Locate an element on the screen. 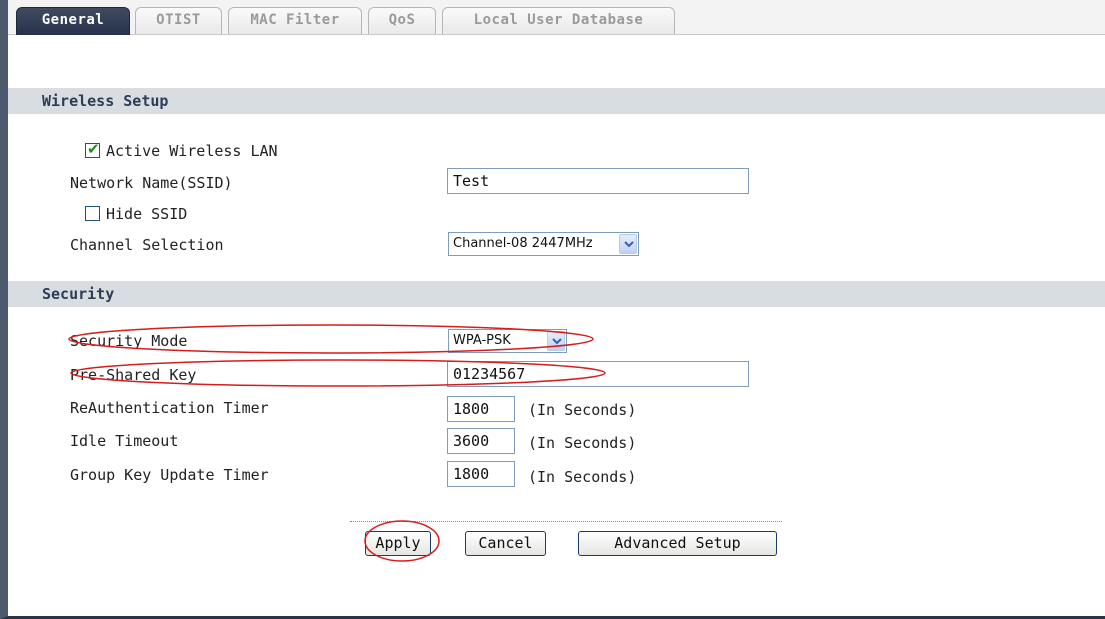 The image size is (1105, 619). channel-selection-label: Channel Selection is located at coordinates (147, 245).